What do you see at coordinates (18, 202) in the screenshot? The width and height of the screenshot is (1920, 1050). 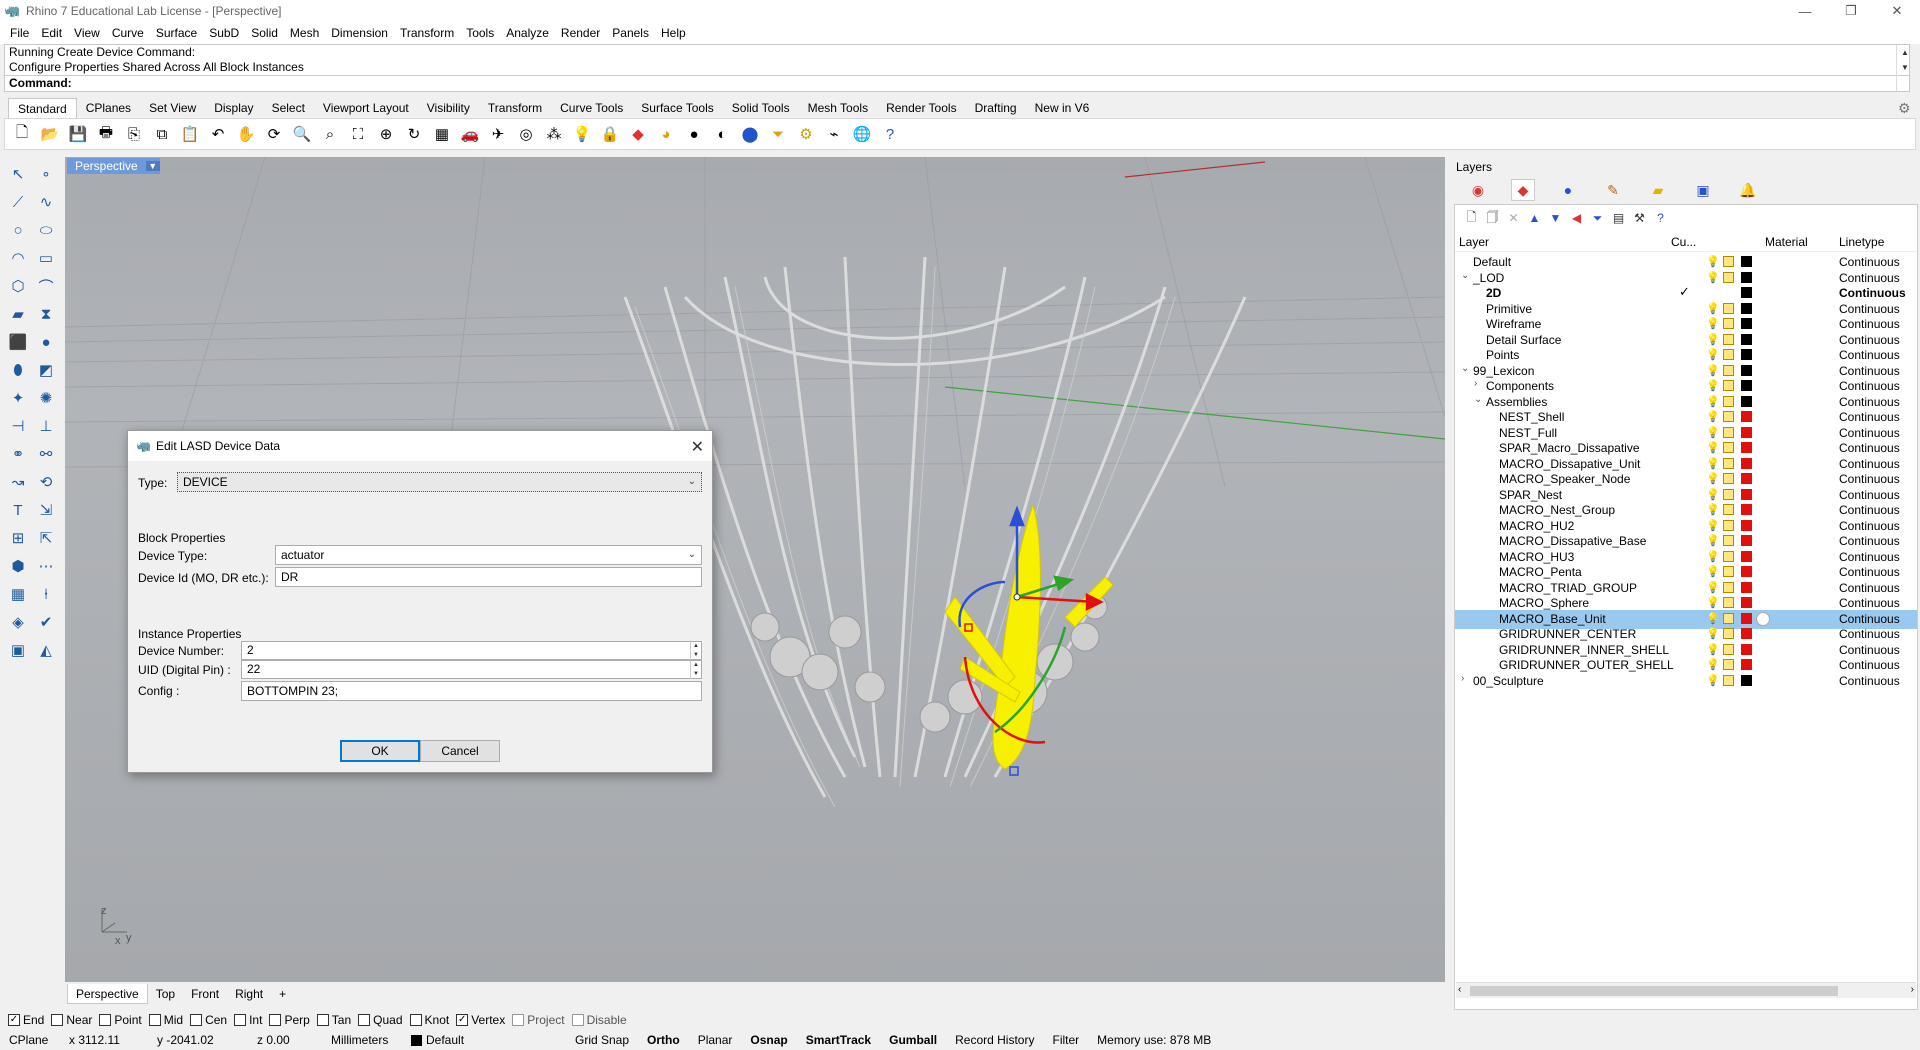 I see `polyline-icon: ⟋` at bounding box center [18, 202].